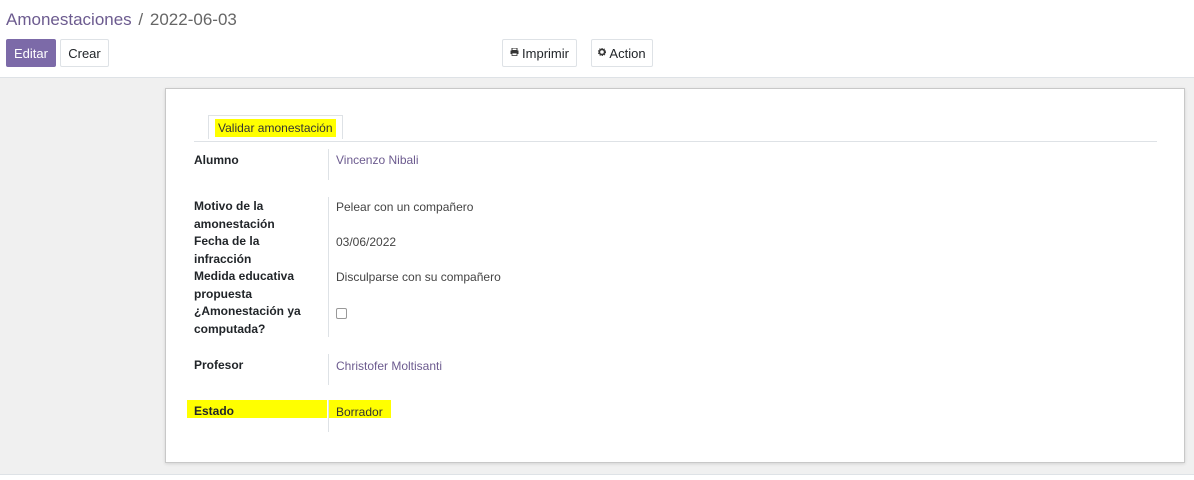  What do you see at coordinates (405, 207) in the screenshot?
I see `motivo-value: Pelear con un compañero` at bounding box center [405, 207].